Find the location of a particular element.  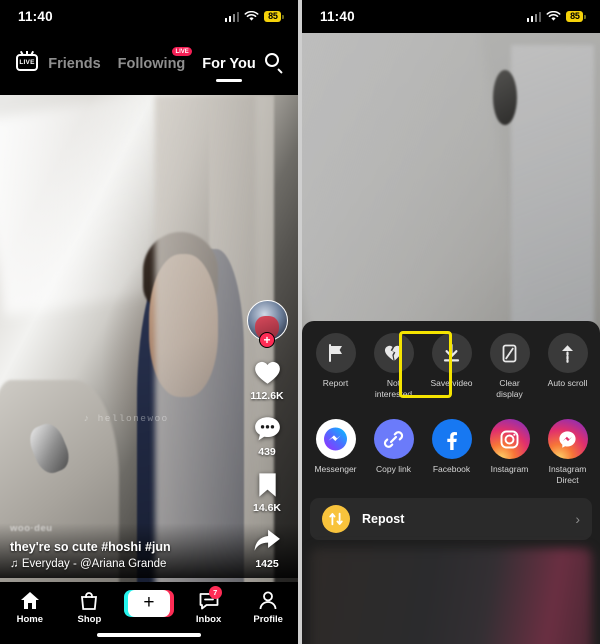

comment-button: 439 is located at coordinates (267, 435).